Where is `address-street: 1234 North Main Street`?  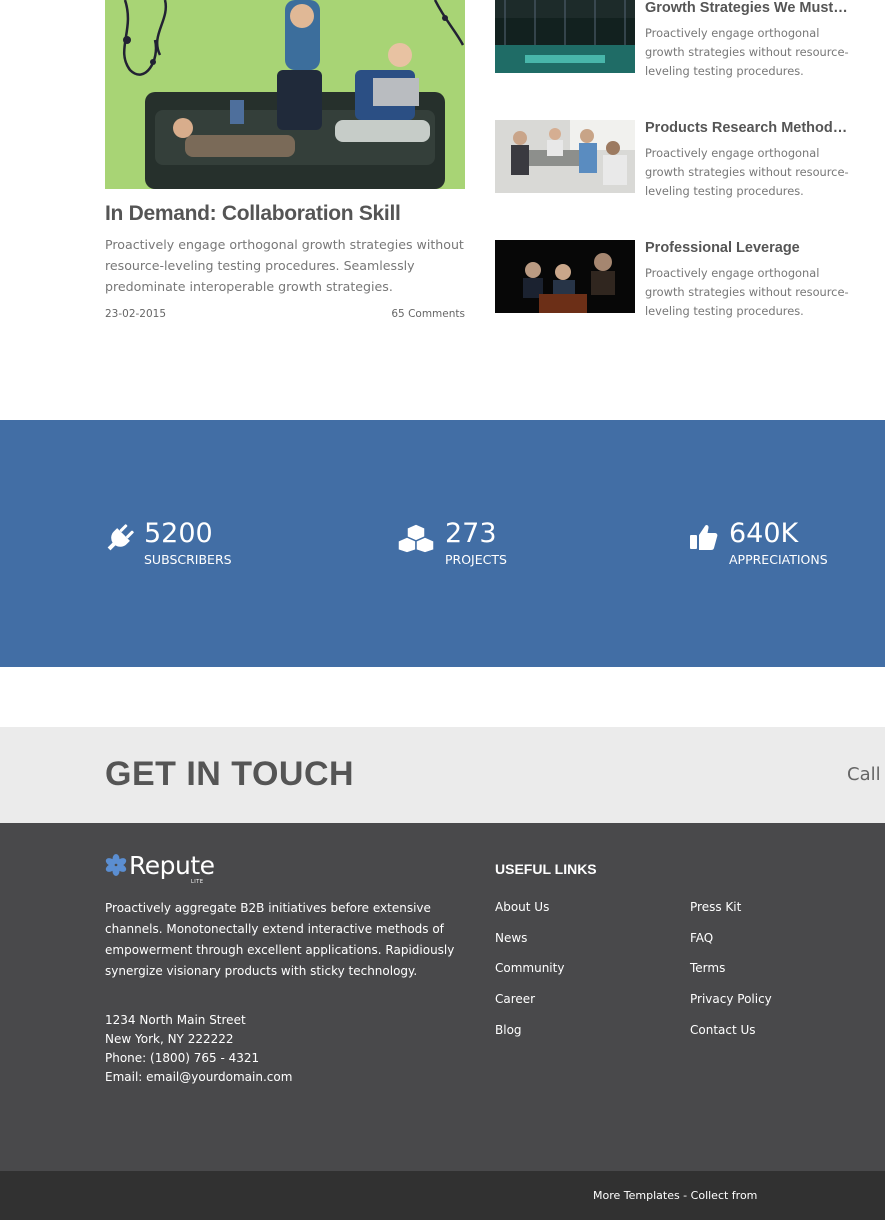
address-street: 1234 North Main Street is located at coordinates (175, 1020).